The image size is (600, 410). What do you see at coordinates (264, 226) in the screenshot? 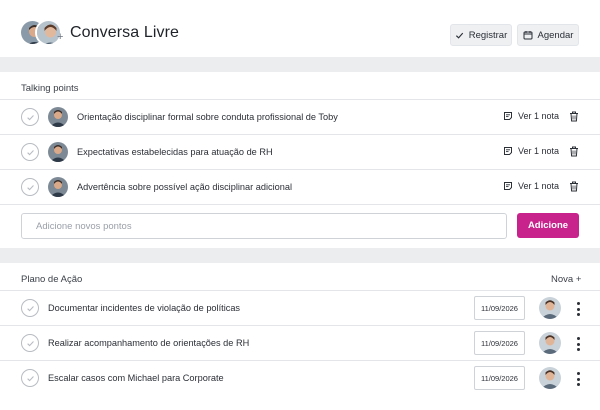
I see `new-talking-point-input: Adicione novos pontos` at bounding box center [264, 226].